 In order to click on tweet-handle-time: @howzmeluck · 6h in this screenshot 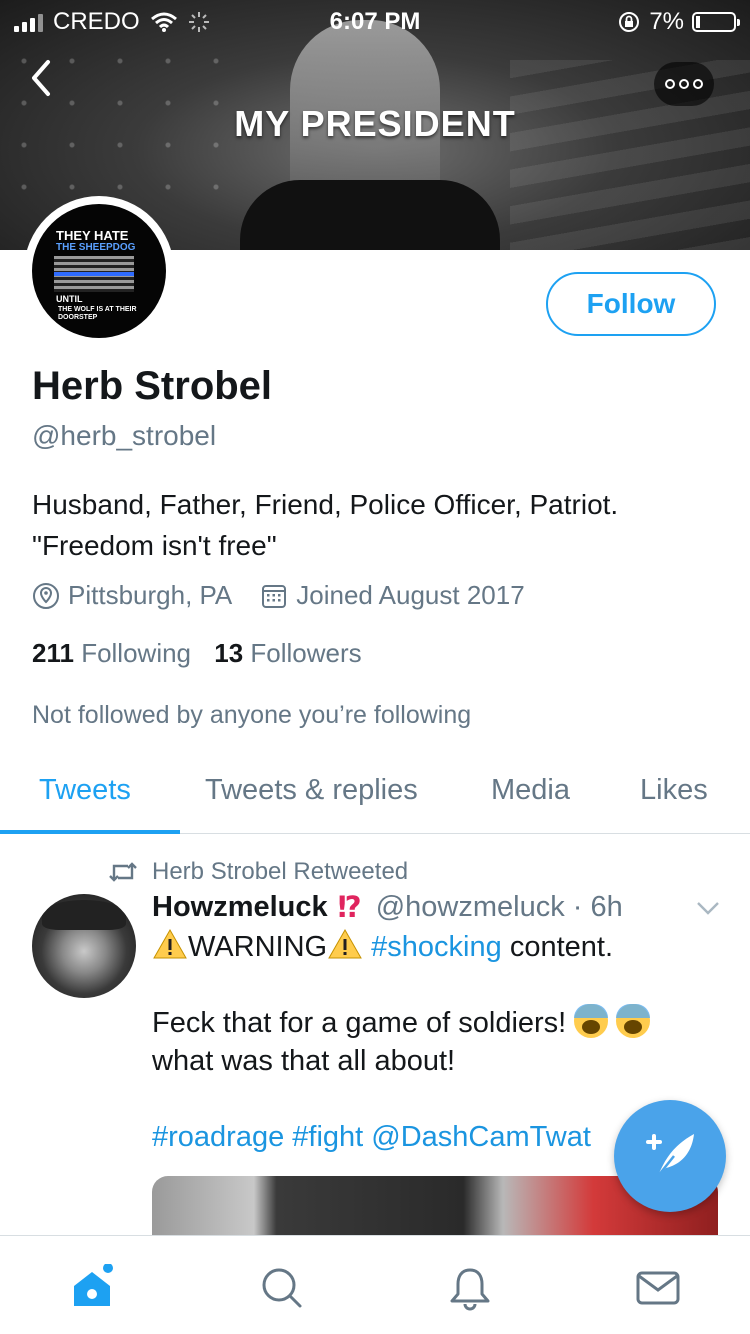, I will do `click(499, 907)`.